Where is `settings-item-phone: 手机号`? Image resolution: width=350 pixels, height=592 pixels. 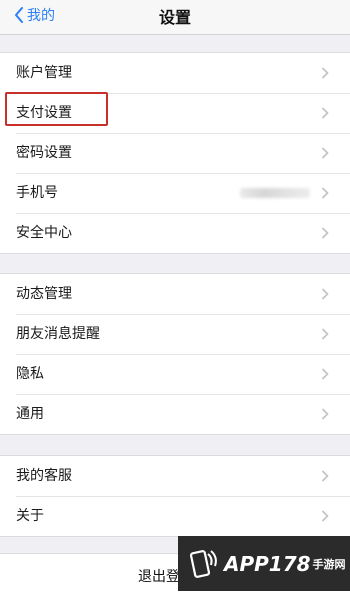
settings-item-phone: 手机号 is located at coordinates (175, 193).